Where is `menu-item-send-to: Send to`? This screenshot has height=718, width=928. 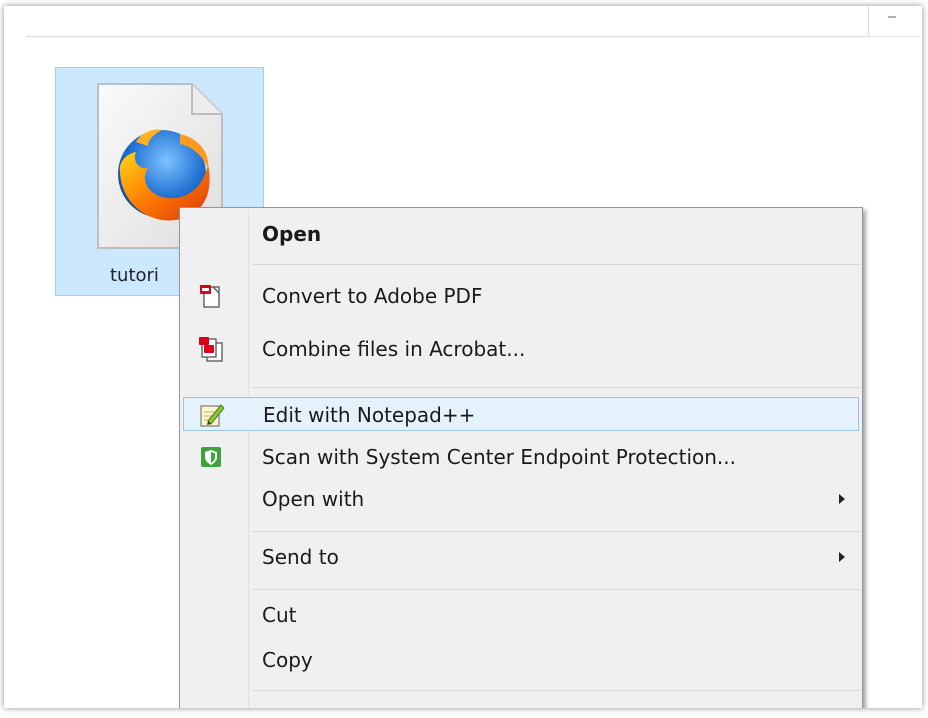 menu-item-send-to: Send to is located at coordinates (521, 557).